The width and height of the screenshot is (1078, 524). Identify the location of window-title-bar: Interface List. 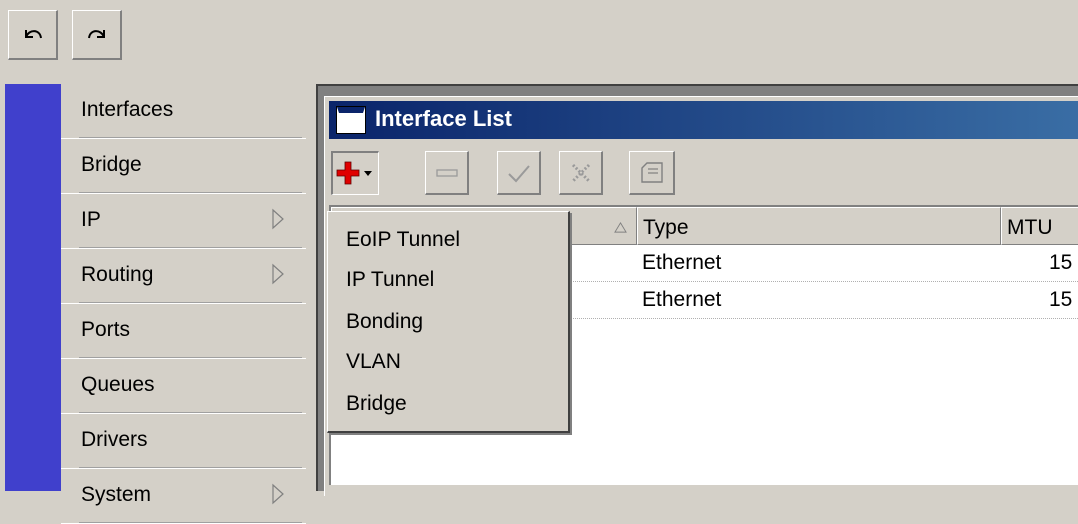
(703, 120).